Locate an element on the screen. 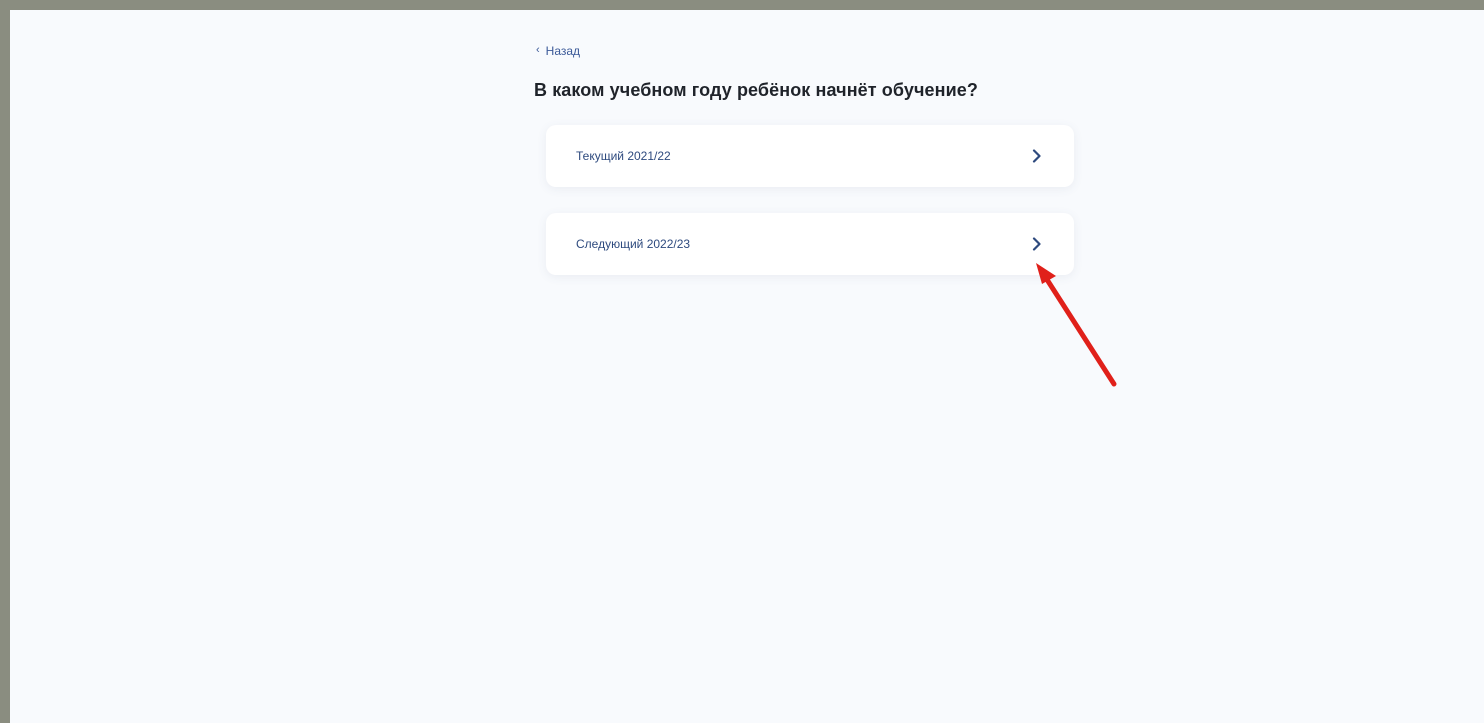 The width and height of the screenshot is (1484, 723). option-next-year: Следующий 2022/23 is located at coordinates (810, 244).